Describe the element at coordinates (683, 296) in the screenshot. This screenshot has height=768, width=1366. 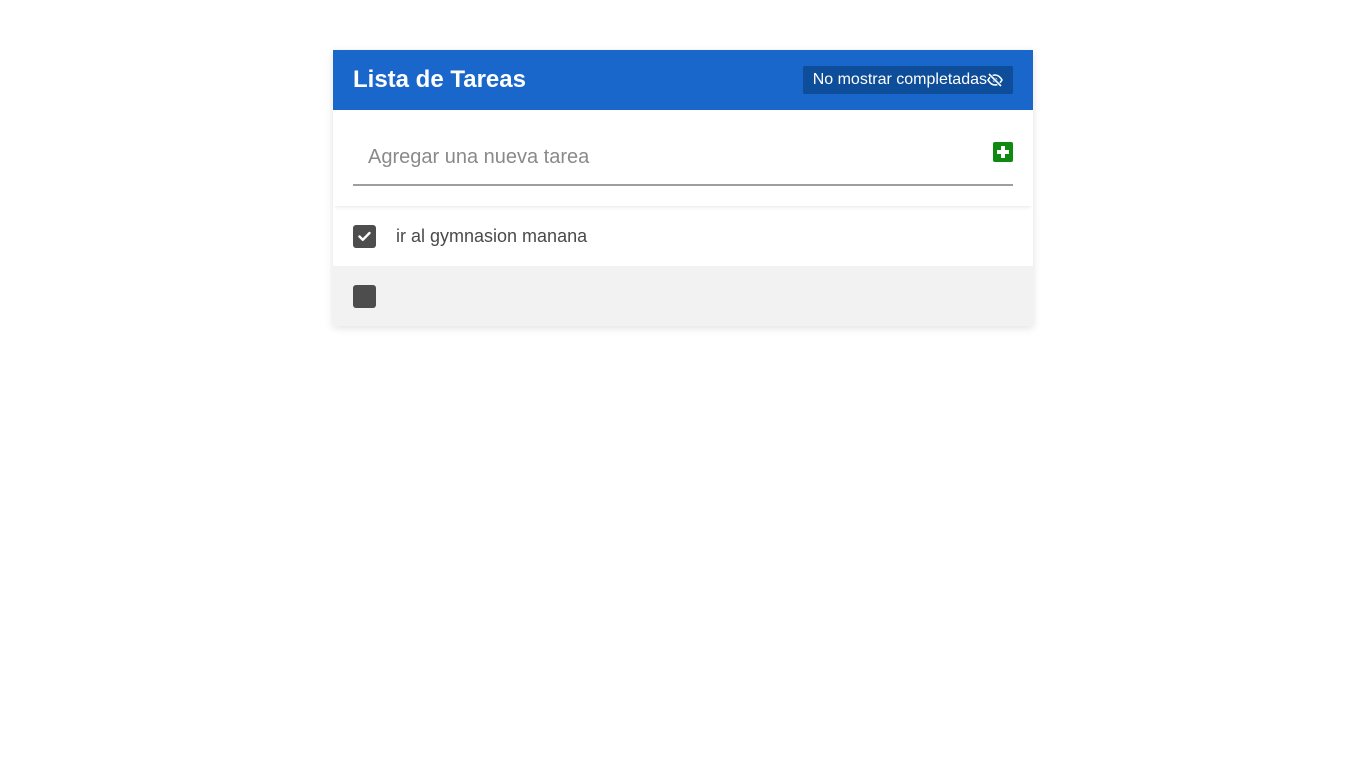
I see `task-item` at that location.